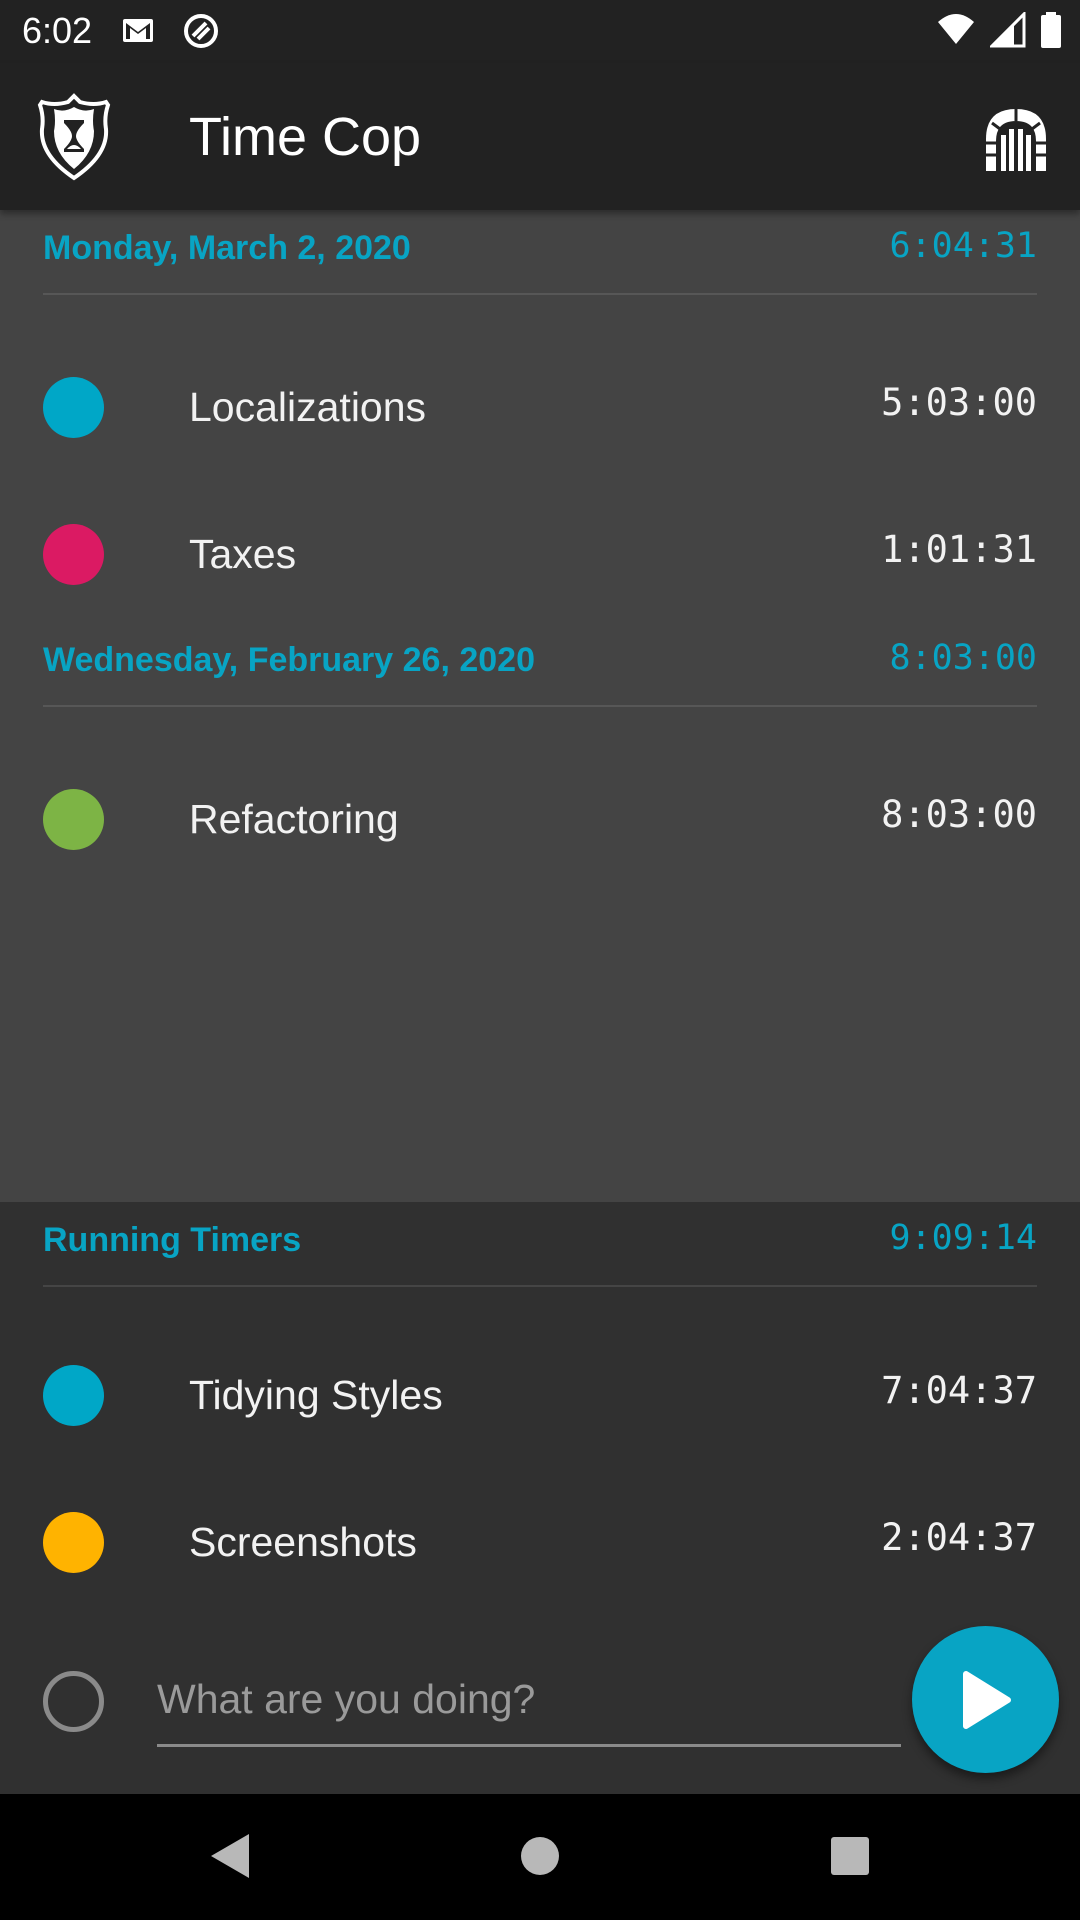  What do you see at coordinates (201, 31) in the screenshot?
I see `sync-icon` at bounding box center [201, 31].